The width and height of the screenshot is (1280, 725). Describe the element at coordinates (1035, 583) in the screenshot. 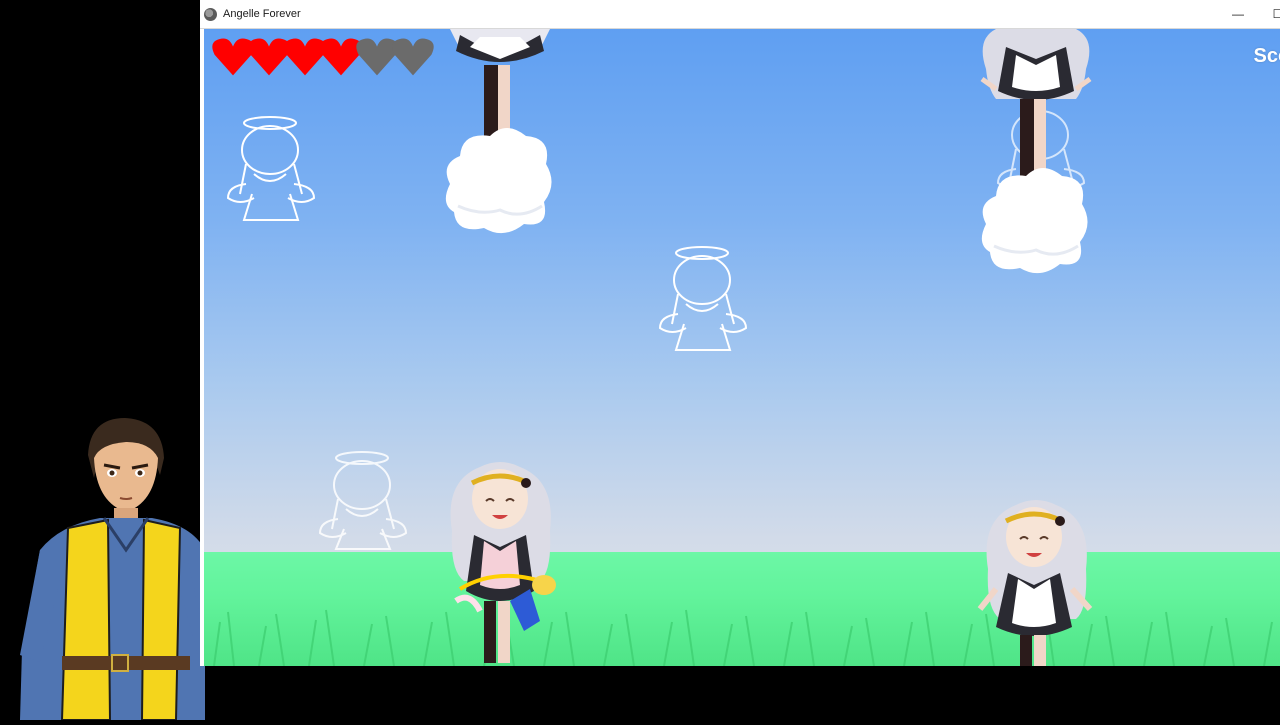

I see `maid-angel-sprite` at that location.